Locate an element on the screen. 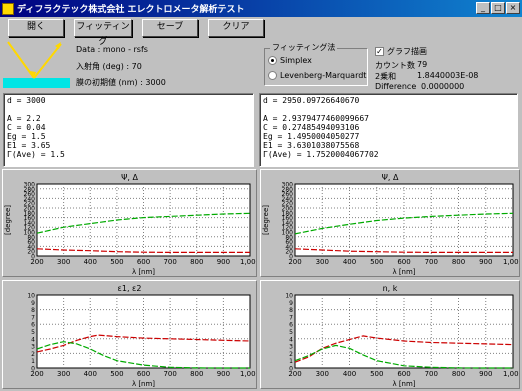 This screenshot has width=522, height=391. text-line: E1 = 3.65 is located at coordinates (29, 145).